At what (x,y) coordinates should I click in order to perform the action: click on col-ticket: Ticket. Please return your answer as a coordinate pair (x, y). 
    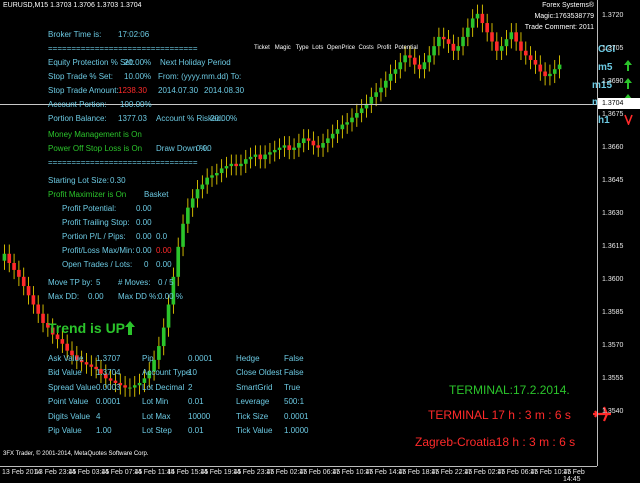
    Looking at the image, I should click on (262, 48).